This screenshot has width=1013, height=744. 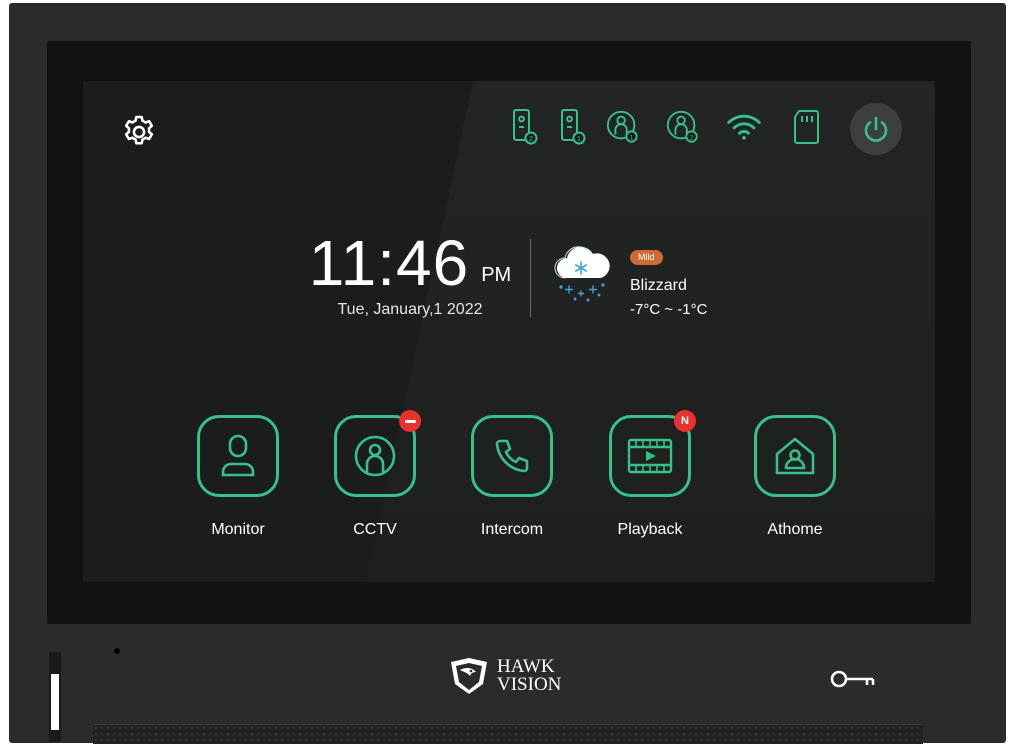 What do you see at coordinates (650, 529) in the screenshot?
I see `playback-label: Playback` at bounding box center [650, 529].